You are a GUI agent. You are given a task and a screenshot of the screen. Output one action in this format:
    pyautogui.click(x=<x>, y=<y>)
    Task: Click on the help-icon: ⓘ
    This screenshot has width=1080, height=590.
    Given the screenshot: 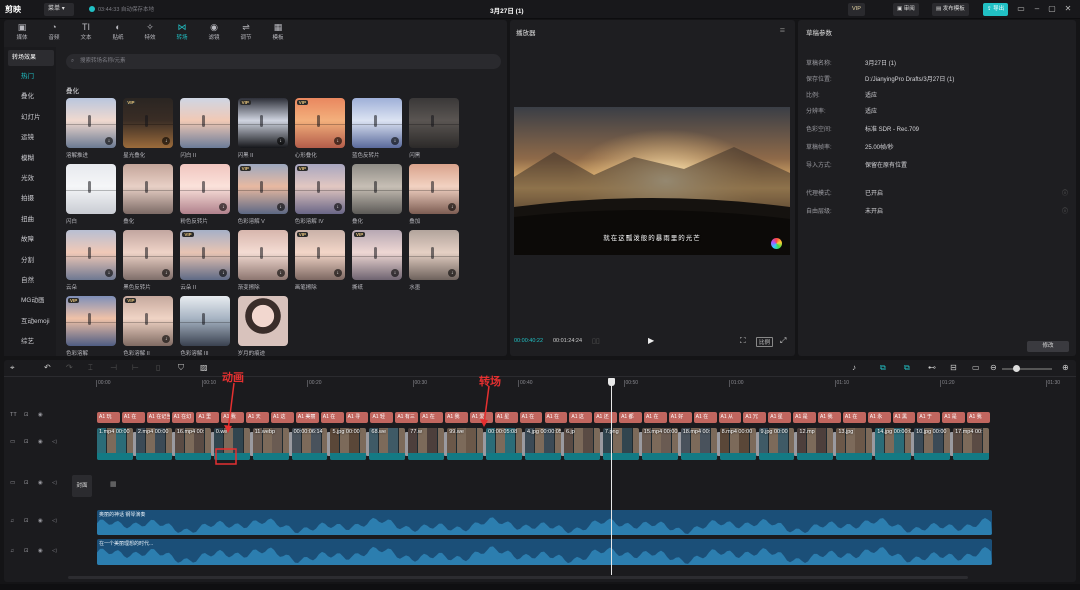 What is the action you would take?
    pyautogui.click(x=1065, y=192)
    